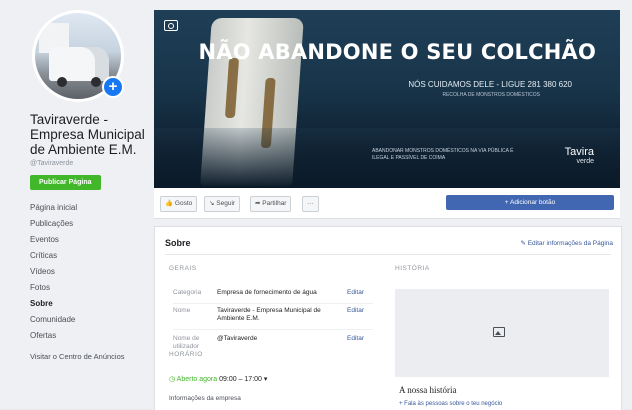 The height and width of the screenshot is (410, 632). I want to click on pencil-icon: ✎, so click(523, 243).